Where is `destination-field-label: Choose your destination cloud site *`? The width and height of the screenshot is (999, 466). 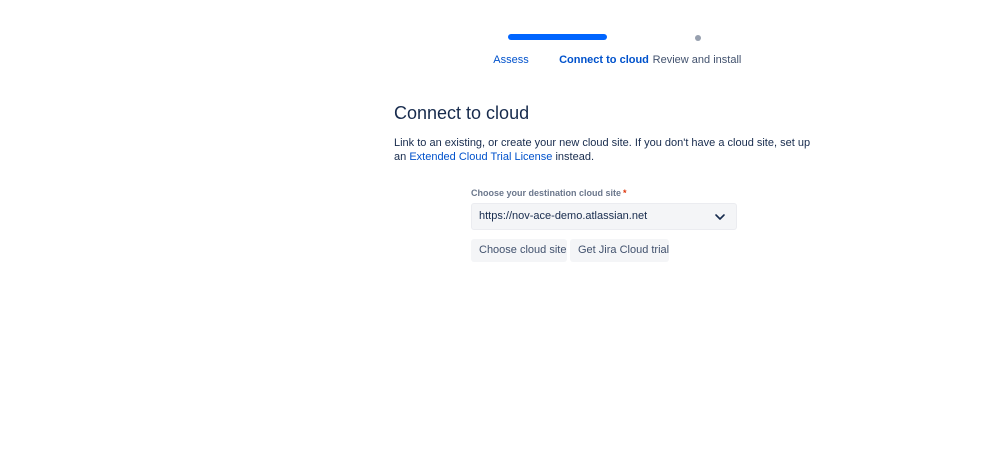 destination-field-label: Choose your destination cloud site * is located at coordinates (549, 193).